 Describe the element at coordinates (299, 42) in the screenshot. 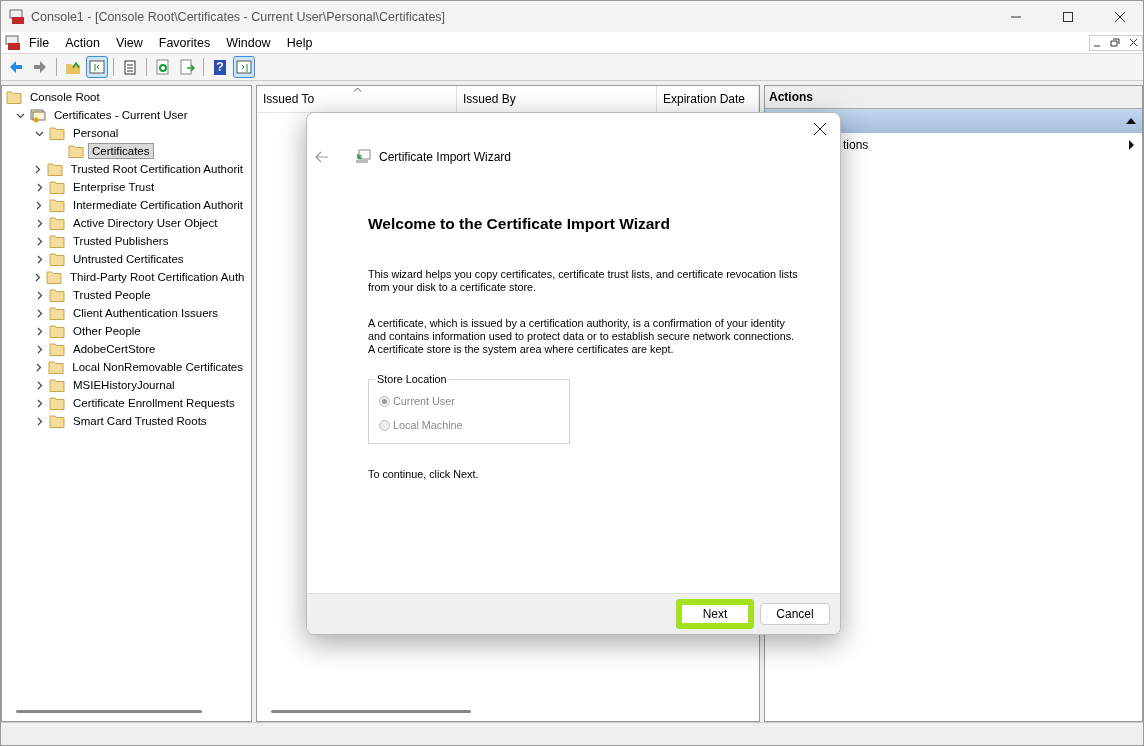

I see `menu-item: Help` at that location.